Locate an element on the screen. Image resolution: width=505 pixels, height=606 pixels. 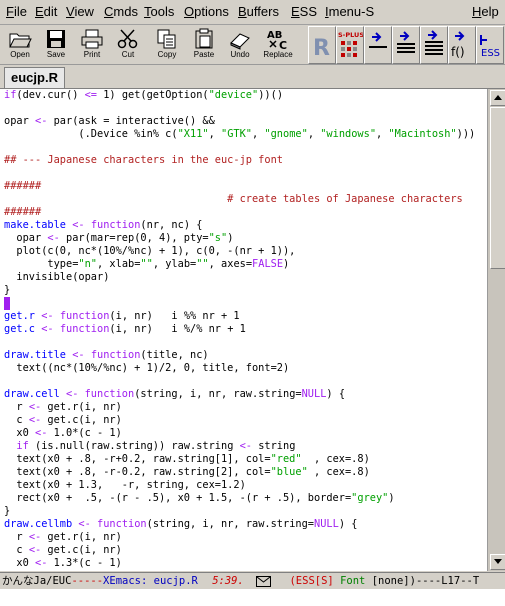
eval-line-button is located at coordinates (378, 45).